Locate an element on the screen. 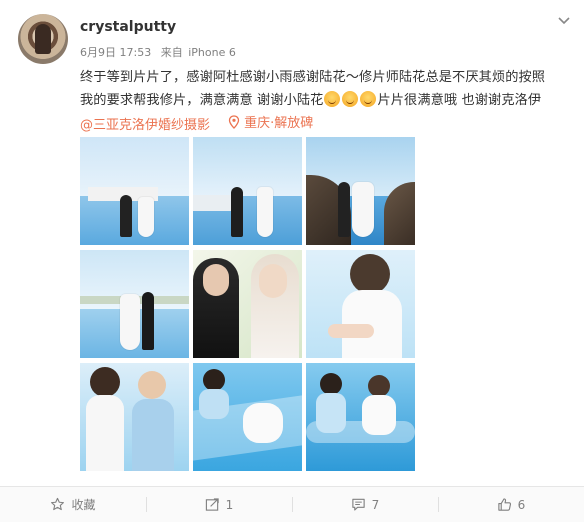  star-icon is located at coordinates (58, 504).